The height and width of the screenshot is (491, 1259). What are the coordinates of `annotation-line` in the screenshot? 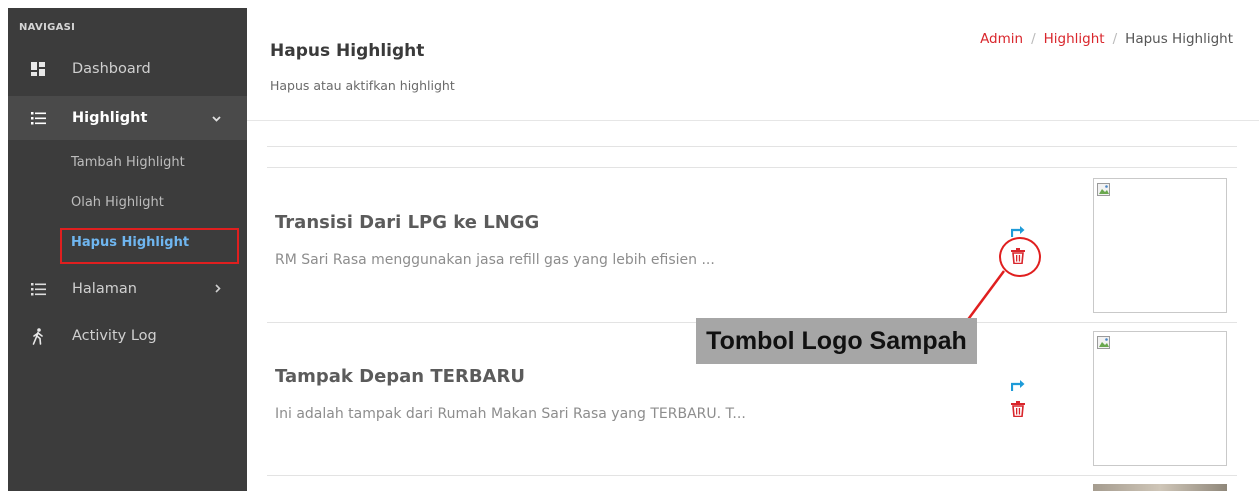 It's located at (981, 302).